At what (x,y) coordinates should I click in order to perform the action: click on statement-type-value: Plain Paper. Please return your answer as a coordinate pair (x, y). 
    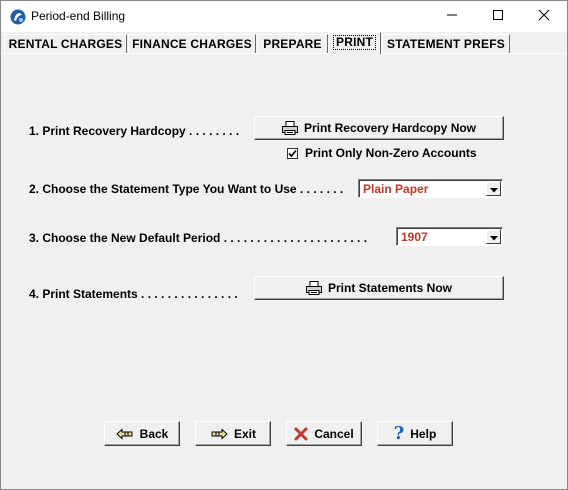
    Looking at the image, I should click on (396, 189).